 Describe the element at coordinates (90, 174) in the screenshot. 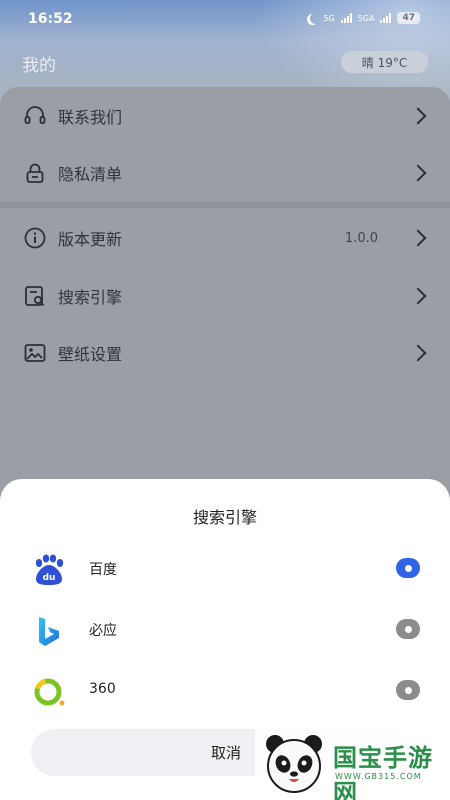

I see `menu-label-privacy: 隐私清单` at that location.